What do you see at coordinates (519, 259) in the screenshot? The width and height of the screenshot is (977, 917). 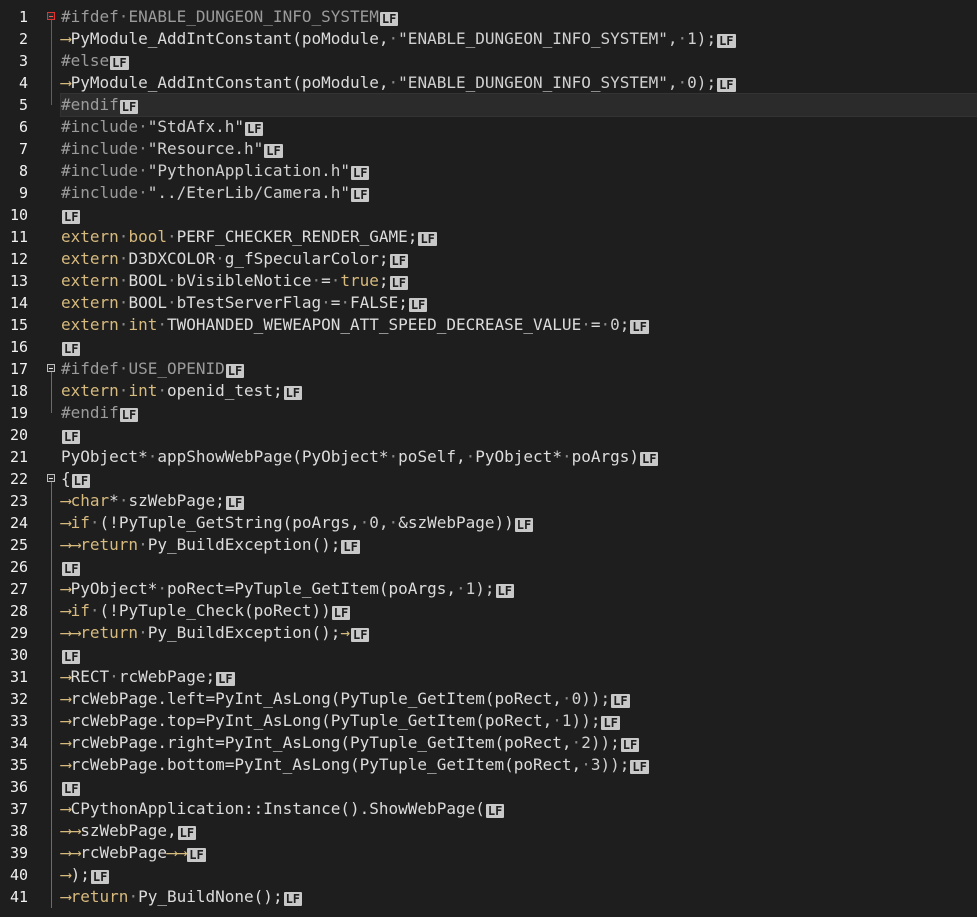 I see `code-line: extern·D3DXCOLOR·g_fSpecularColor; LF` at bounding box center [519, 259].